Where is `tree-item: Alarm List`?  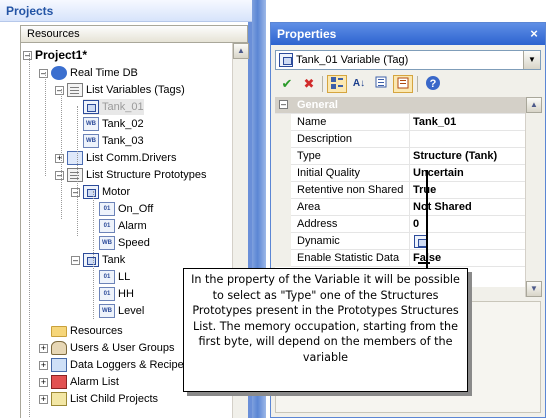
tree-item: Alarm List is located at coordinates (85, 382).